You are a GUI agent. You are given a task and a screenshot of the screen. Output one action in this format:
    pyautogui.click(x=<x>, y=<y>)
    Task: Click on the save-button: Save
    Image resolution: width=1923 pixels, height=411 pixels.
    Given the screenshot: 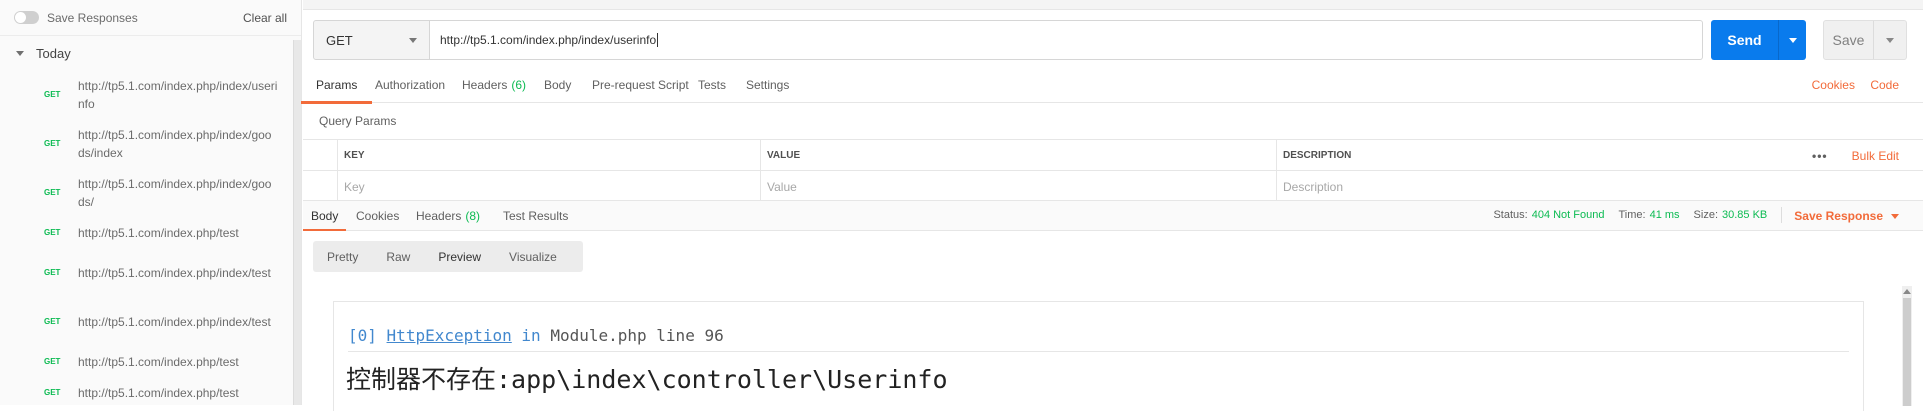 What is the action you would take?
    pyautogui.click(x=1865, y=40)
    